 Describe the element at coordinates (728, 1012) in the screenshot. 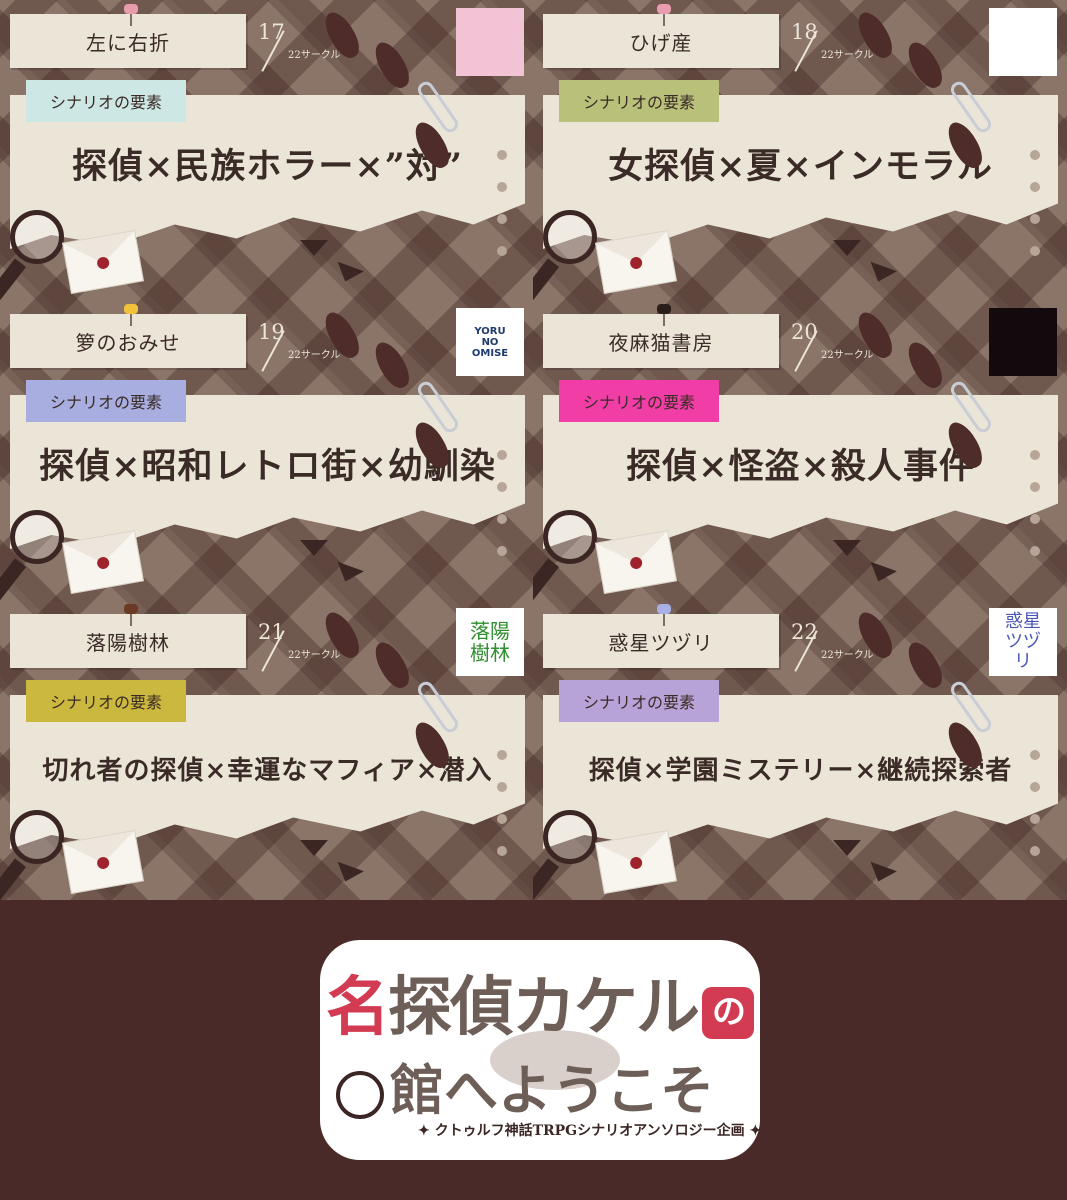

I see `title-no-badge: の` at that location.